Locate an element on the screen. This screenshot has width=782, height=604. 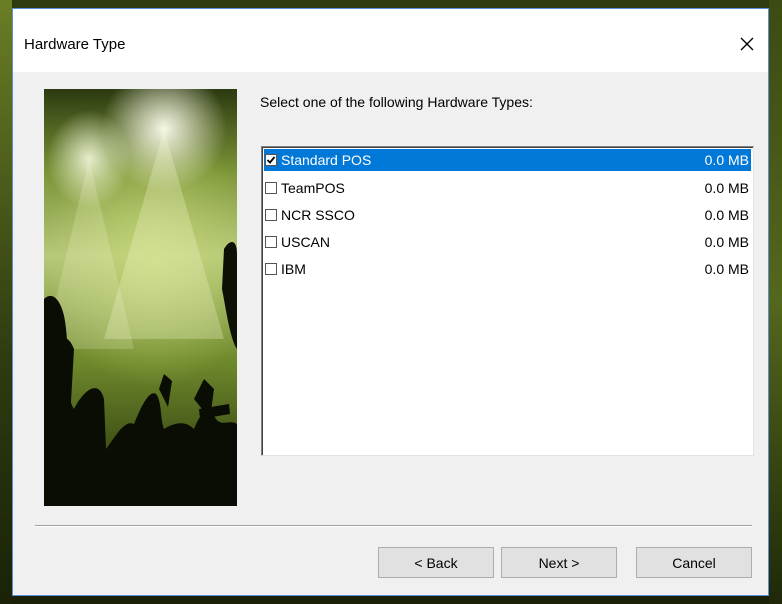
desktop-background-top is located at coordinates (391, 4).